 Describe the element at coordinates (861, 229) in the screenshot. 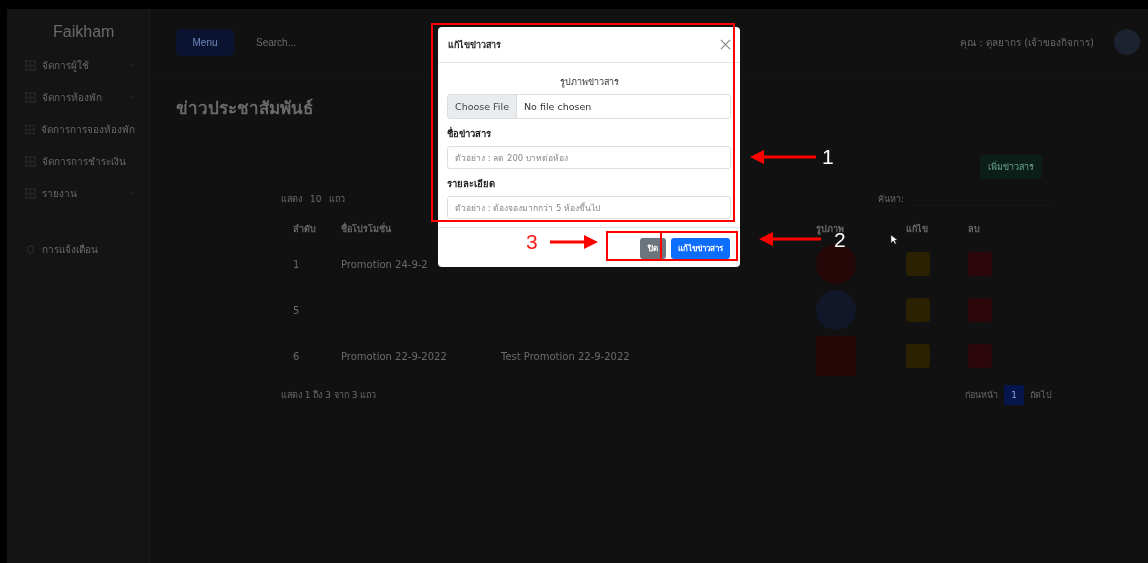

I see `column-header: รูปภาพ` at that location.